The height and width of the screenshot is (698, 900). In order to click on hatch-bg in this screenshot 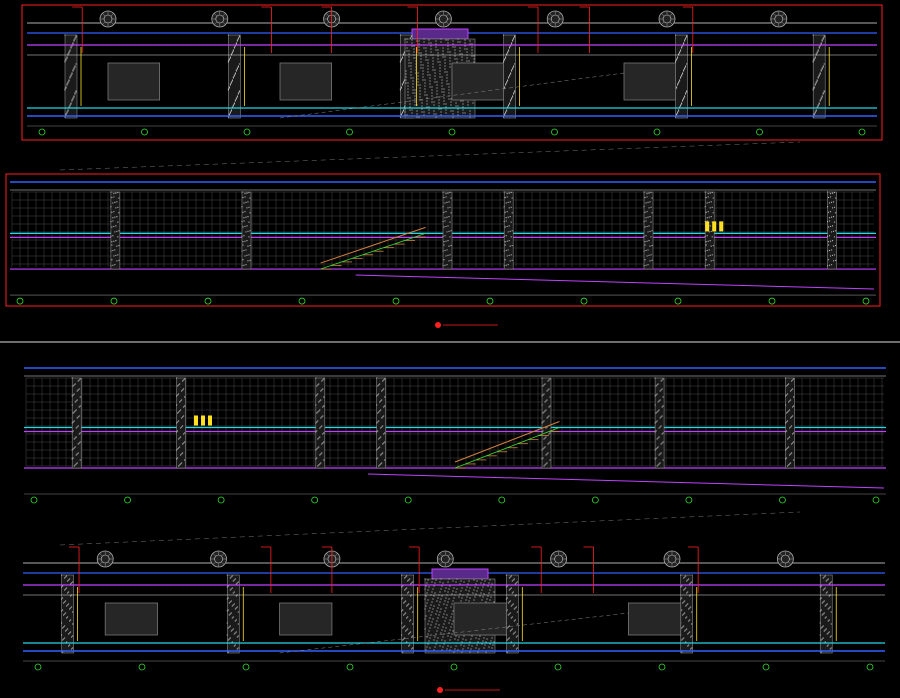, I will do `click(790, 423)`.